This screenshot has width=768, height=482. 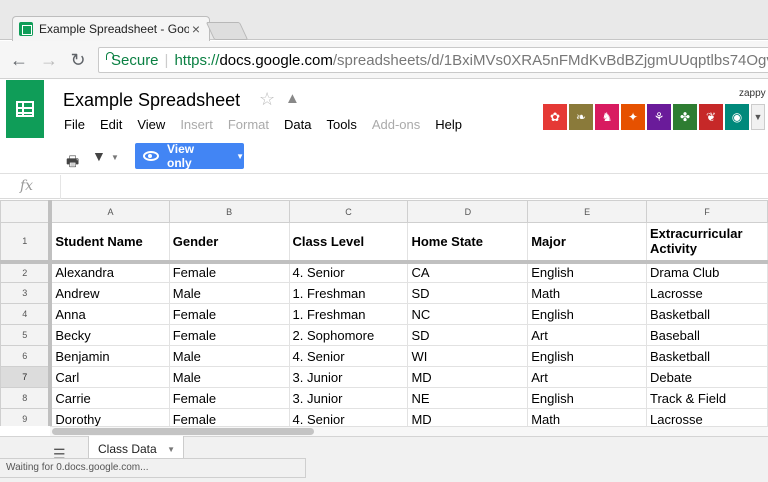 What do you see at coordinates (109, 243) in the screenshot?
I see `header-cell: Student Name` at bounding box center [109, 243].